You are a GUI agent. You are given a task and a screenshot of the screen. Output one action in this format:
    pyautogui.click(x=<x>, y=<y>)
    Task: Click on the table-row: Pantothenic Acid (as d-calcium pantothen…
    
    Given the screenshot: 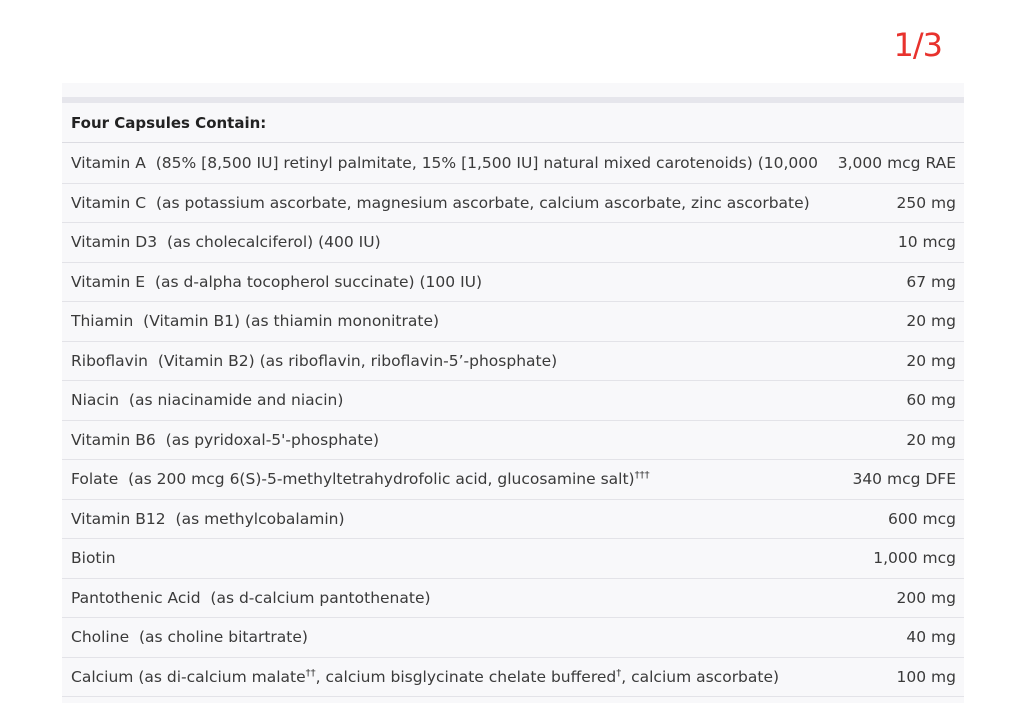 What is the action you would take?
    pyautogui.click(x=513, y=598)
    